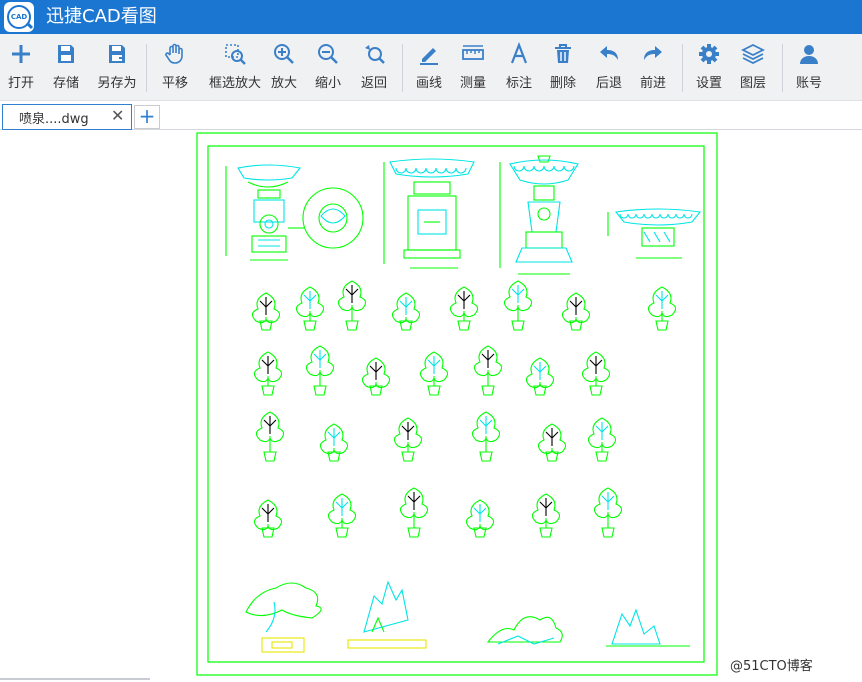 Image resolution: width=862 pixels, height=682 pixels. What do you see at coordinates (235, 54) in the screenshot?
I see `box-zoom-icon` at bounding box center [235, 54].